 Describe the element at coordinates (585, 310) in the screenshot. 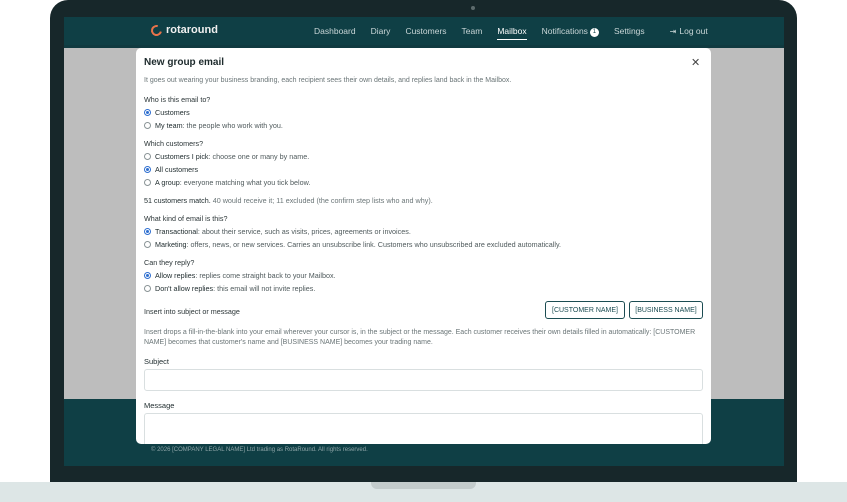

I see `insert-customer-name-button: [CUSTOMER NAME]` at that location.